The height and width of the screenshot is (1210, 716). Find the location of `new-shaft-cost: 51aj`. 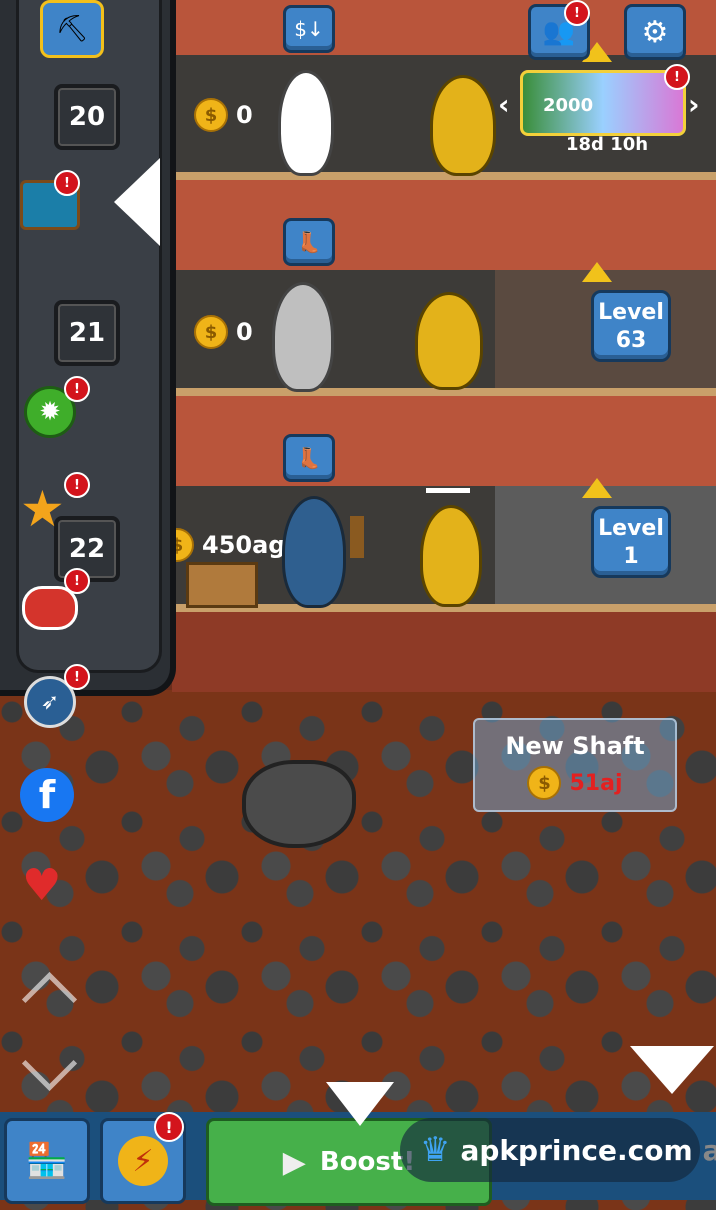

new-shaft-cost: 51aj is located at coordinates (596, 783).